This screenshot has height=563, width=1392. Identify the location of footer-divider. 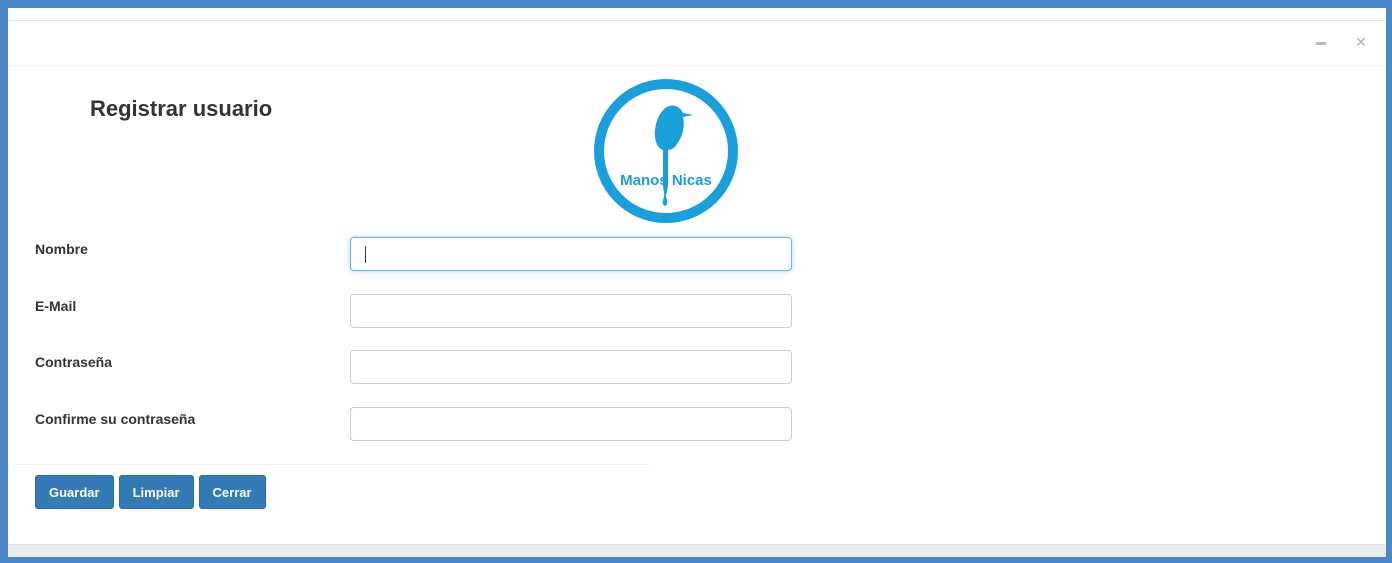
(332, 464).